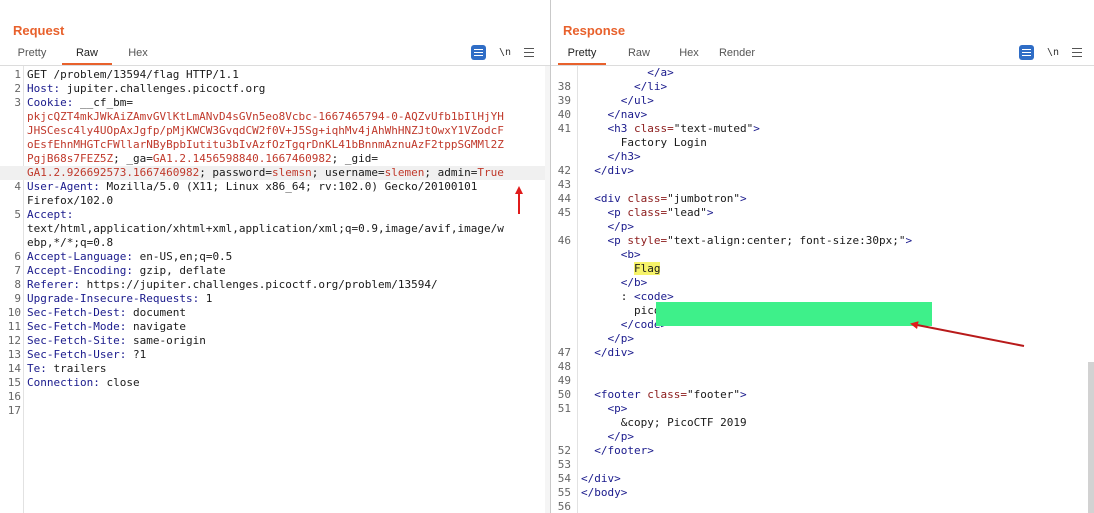 Image resolution: width=1094 pixels, height=513 pixels. What do you see at coordinates (564, 464) in the screenshot?
I see `line-number: 53` at bounding box center [564, 464].